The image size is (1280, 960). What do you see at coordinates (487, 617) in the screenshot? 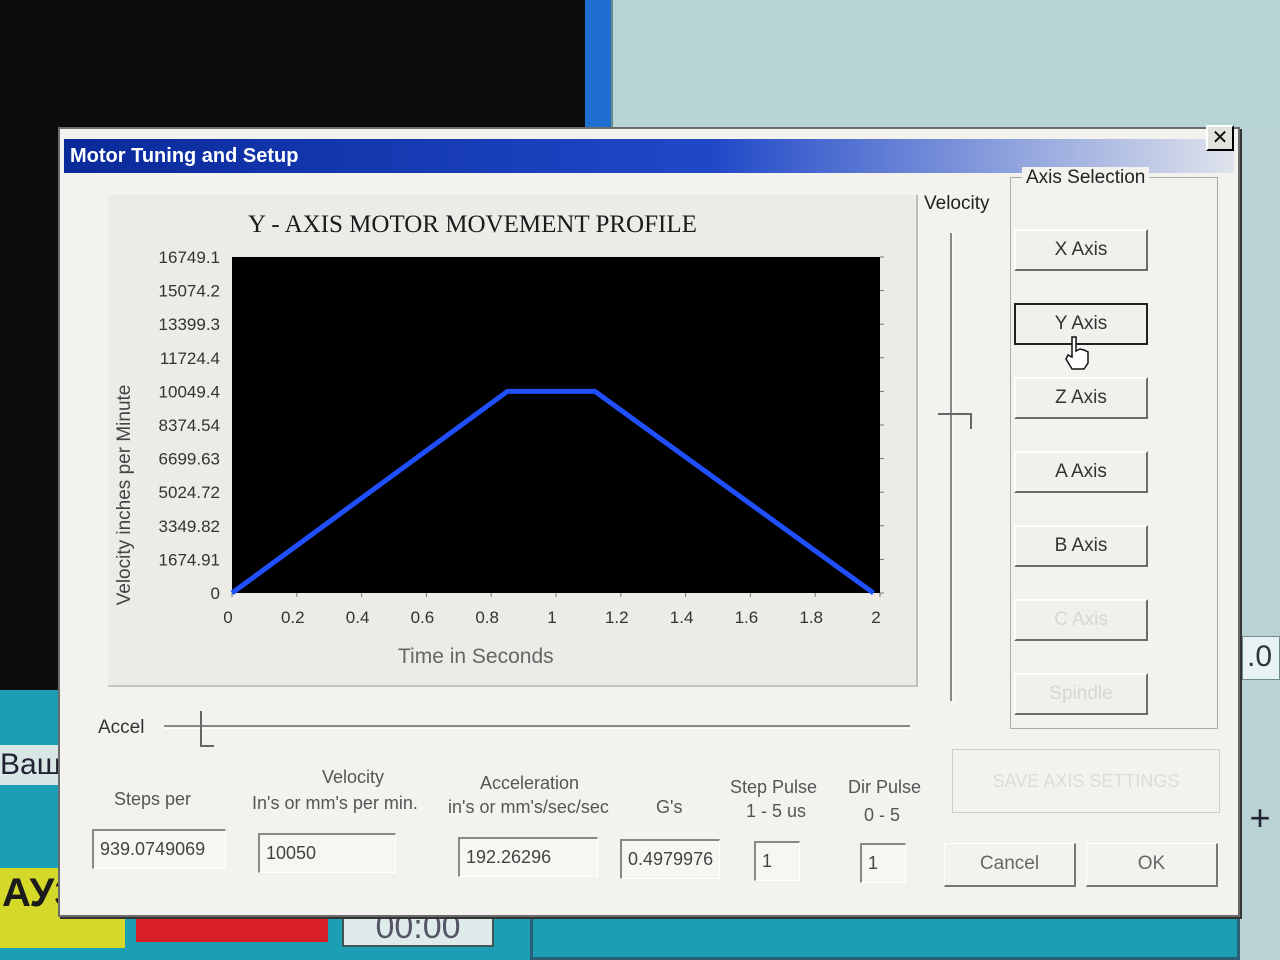
I see `x-tick-label: 0.8` at bounding box center [487, 617].